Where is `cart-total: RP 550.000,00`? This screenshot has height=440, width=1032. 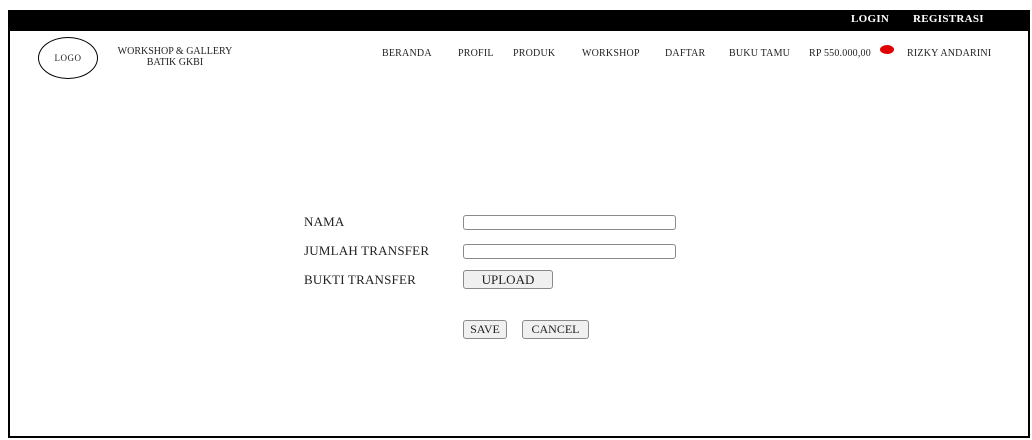 cart-total: RP 550.000,00 is located at coordinates (840, 53).